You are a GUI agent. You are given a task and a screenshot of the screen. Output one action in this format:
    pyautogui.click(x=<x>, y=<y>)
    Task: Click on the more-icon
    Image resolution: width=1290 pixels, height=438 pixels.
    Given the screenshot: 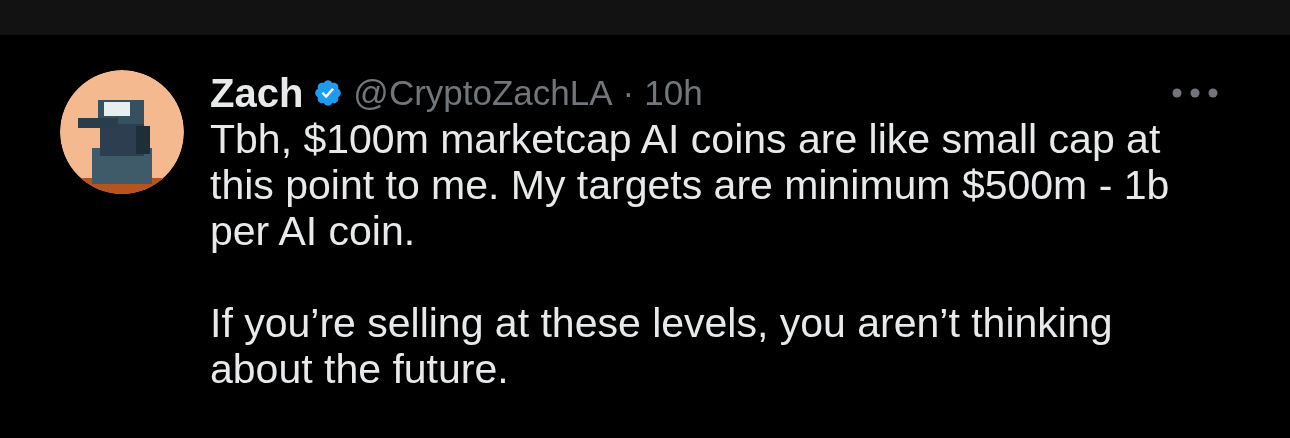 What is the action you would take?
    pyautogui.click(x=1195, y=93)
    